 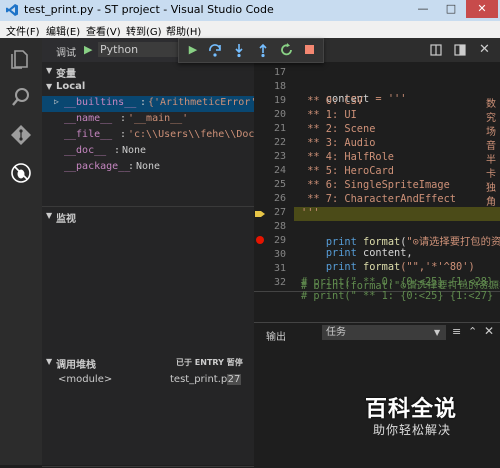 What do you see at coordinates (144, 30) in the screenshot?
I see `menu-goto: 转到(G)` at bounding box center [144, 30].